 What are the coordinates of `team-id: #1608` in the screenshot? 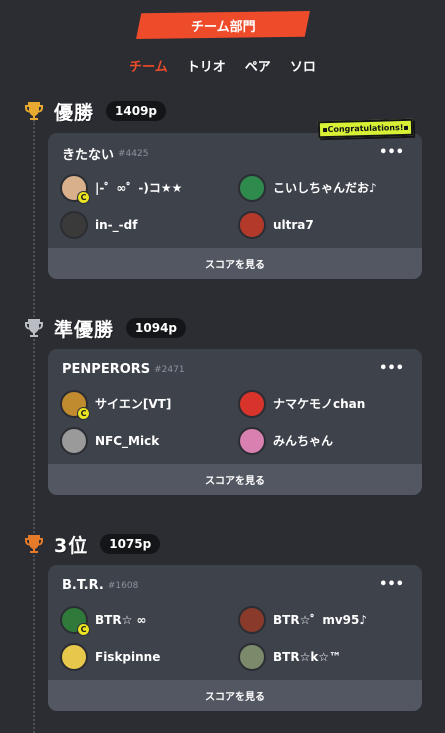 It's located at (123, 586).